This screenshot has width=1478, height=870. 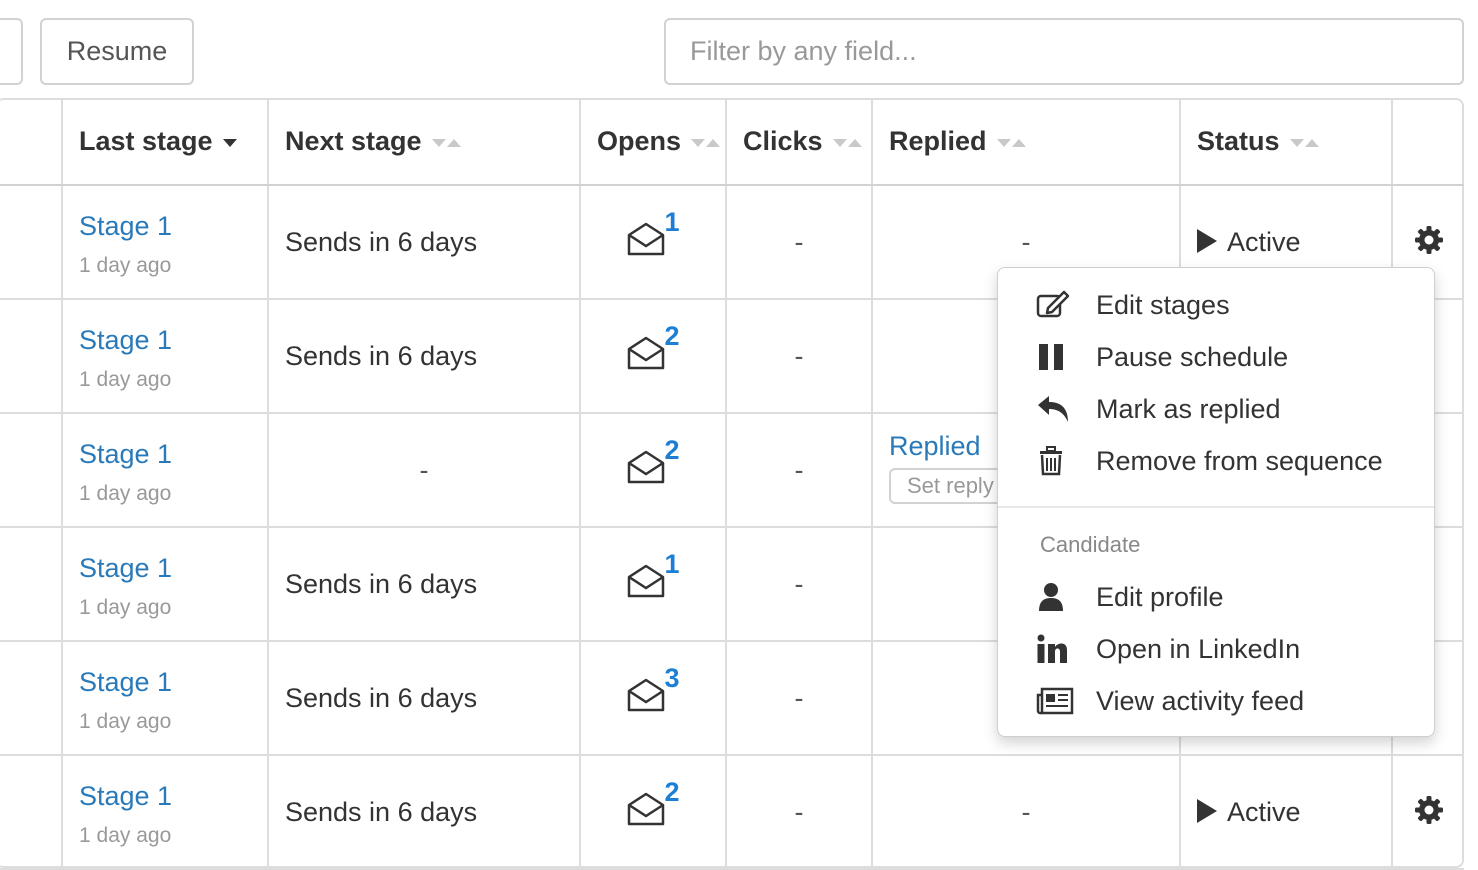 What do you see at coordinates (1066, 461) in the screenshot?
I see `trash-icon` at bounding box center [1066, 461].